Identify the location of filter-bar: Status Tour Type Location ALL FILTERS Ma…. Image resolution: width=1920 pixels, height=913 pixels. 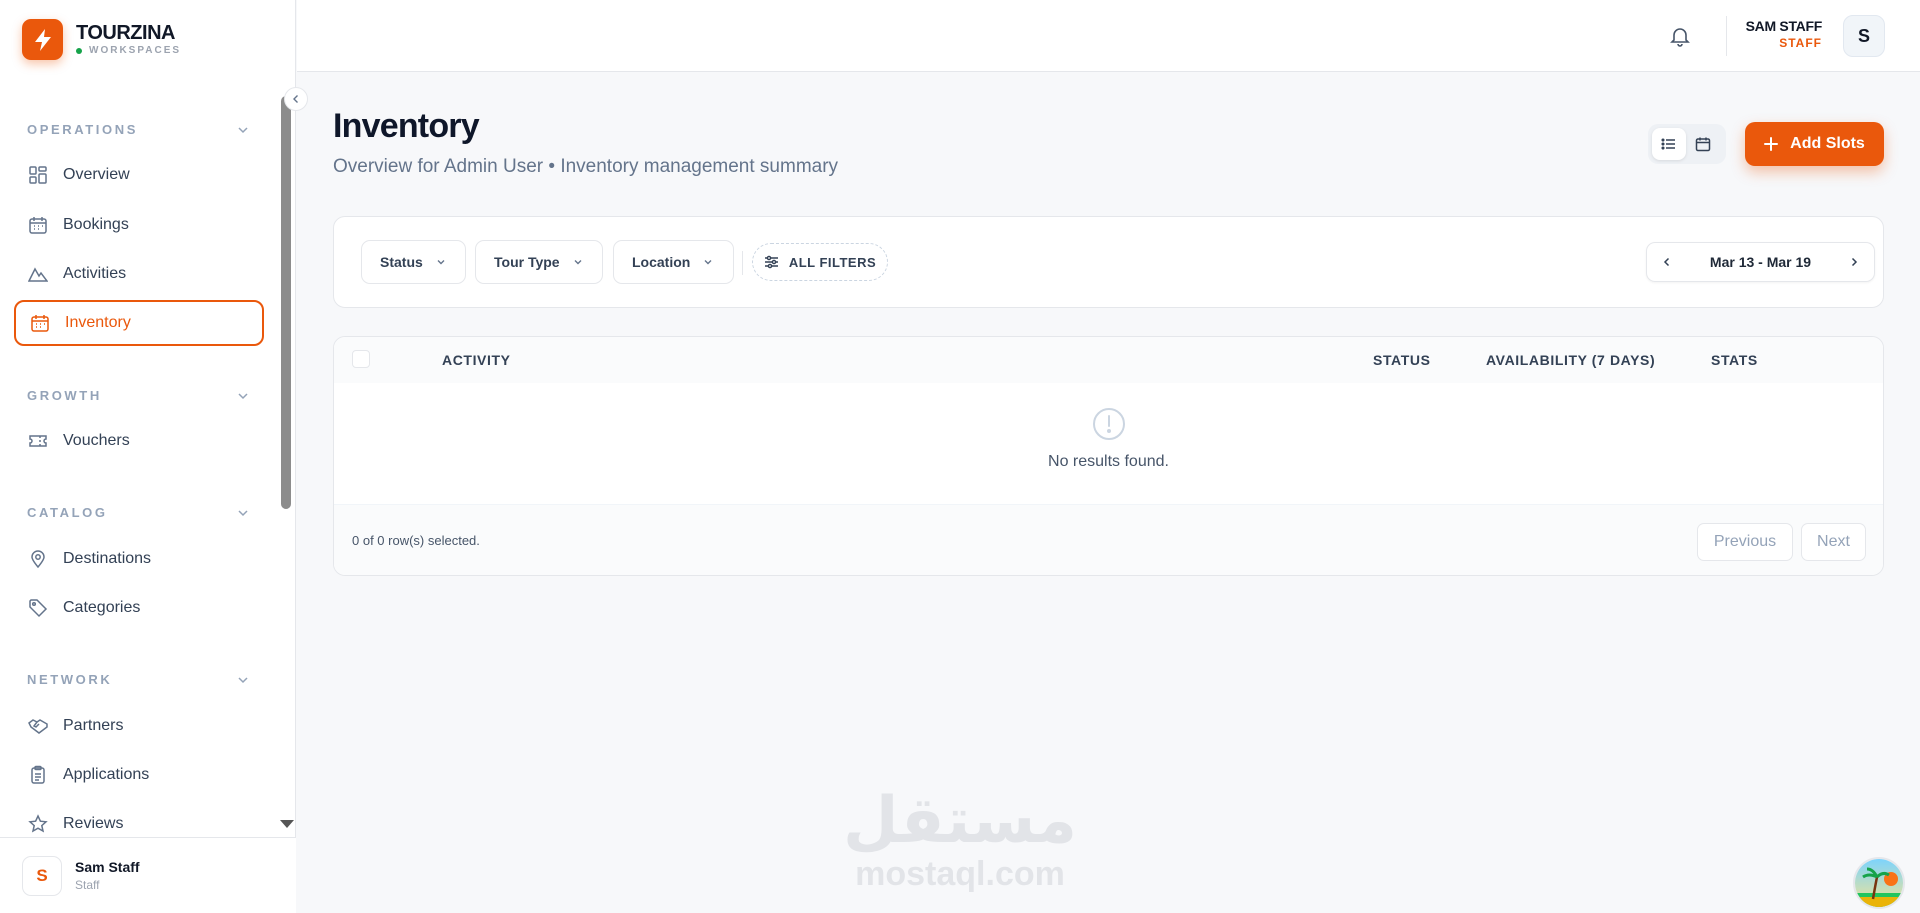
(1108, 262).